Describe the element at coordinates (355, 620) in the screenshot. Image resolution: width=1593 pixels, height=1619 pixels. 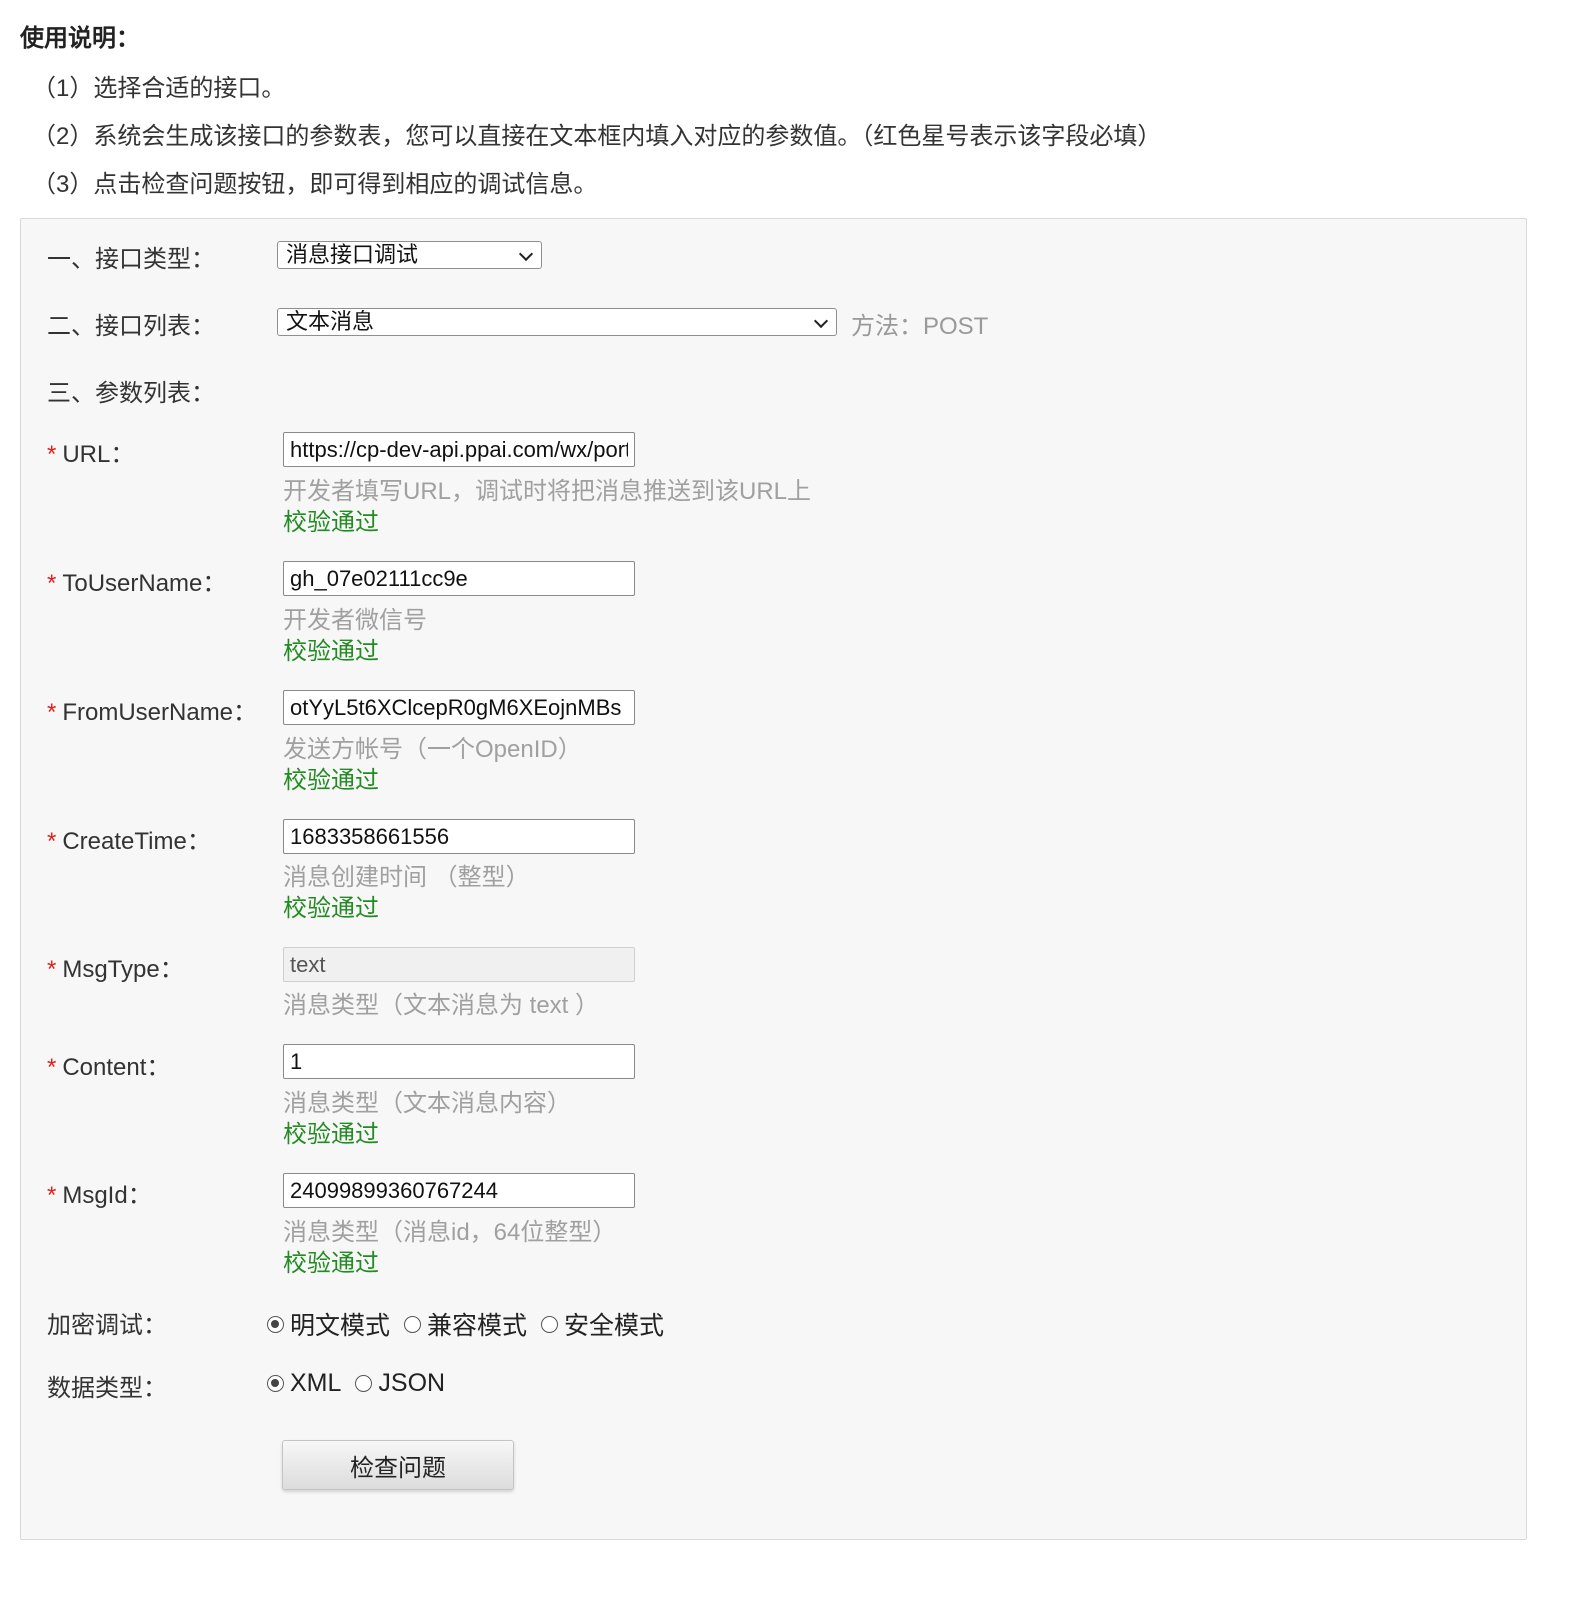
I see `tousername-hint: 开发者微信号` at that location.